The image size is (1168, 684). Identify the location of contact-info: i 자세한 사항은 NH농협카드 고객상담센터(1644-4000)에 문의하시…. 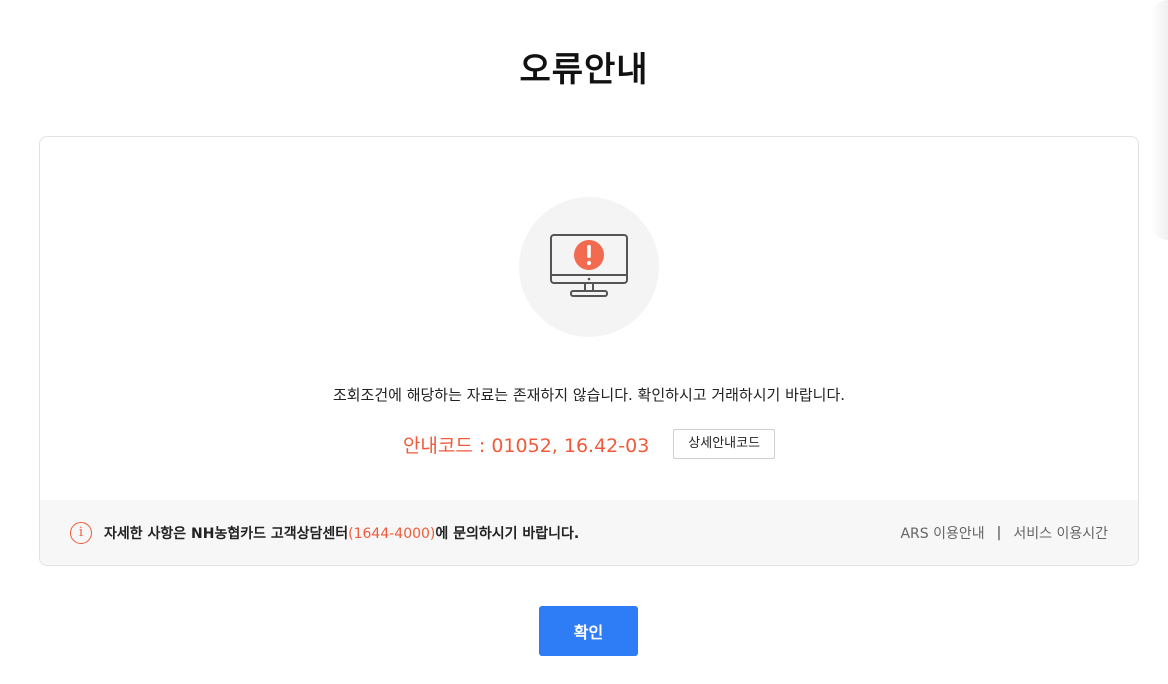
(324, 532).